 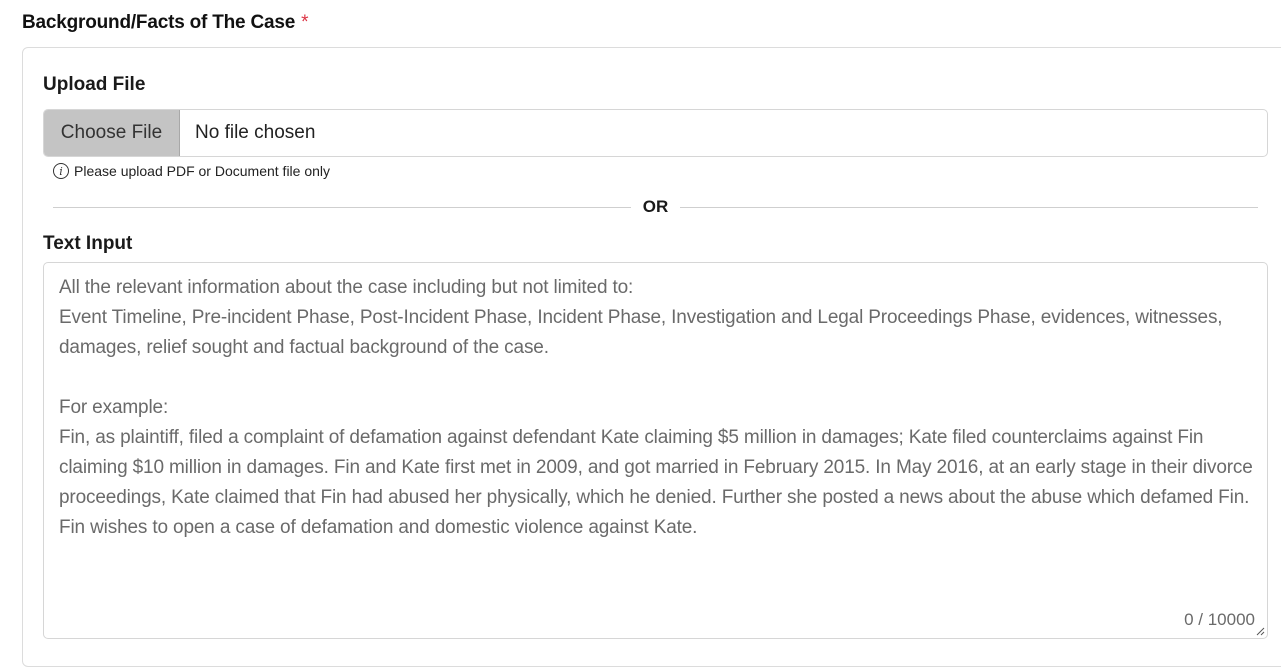 What do you see at coordinates (342, 207) in the screenshot?
I see `divider-line-left` at bounding box center [342, 207].